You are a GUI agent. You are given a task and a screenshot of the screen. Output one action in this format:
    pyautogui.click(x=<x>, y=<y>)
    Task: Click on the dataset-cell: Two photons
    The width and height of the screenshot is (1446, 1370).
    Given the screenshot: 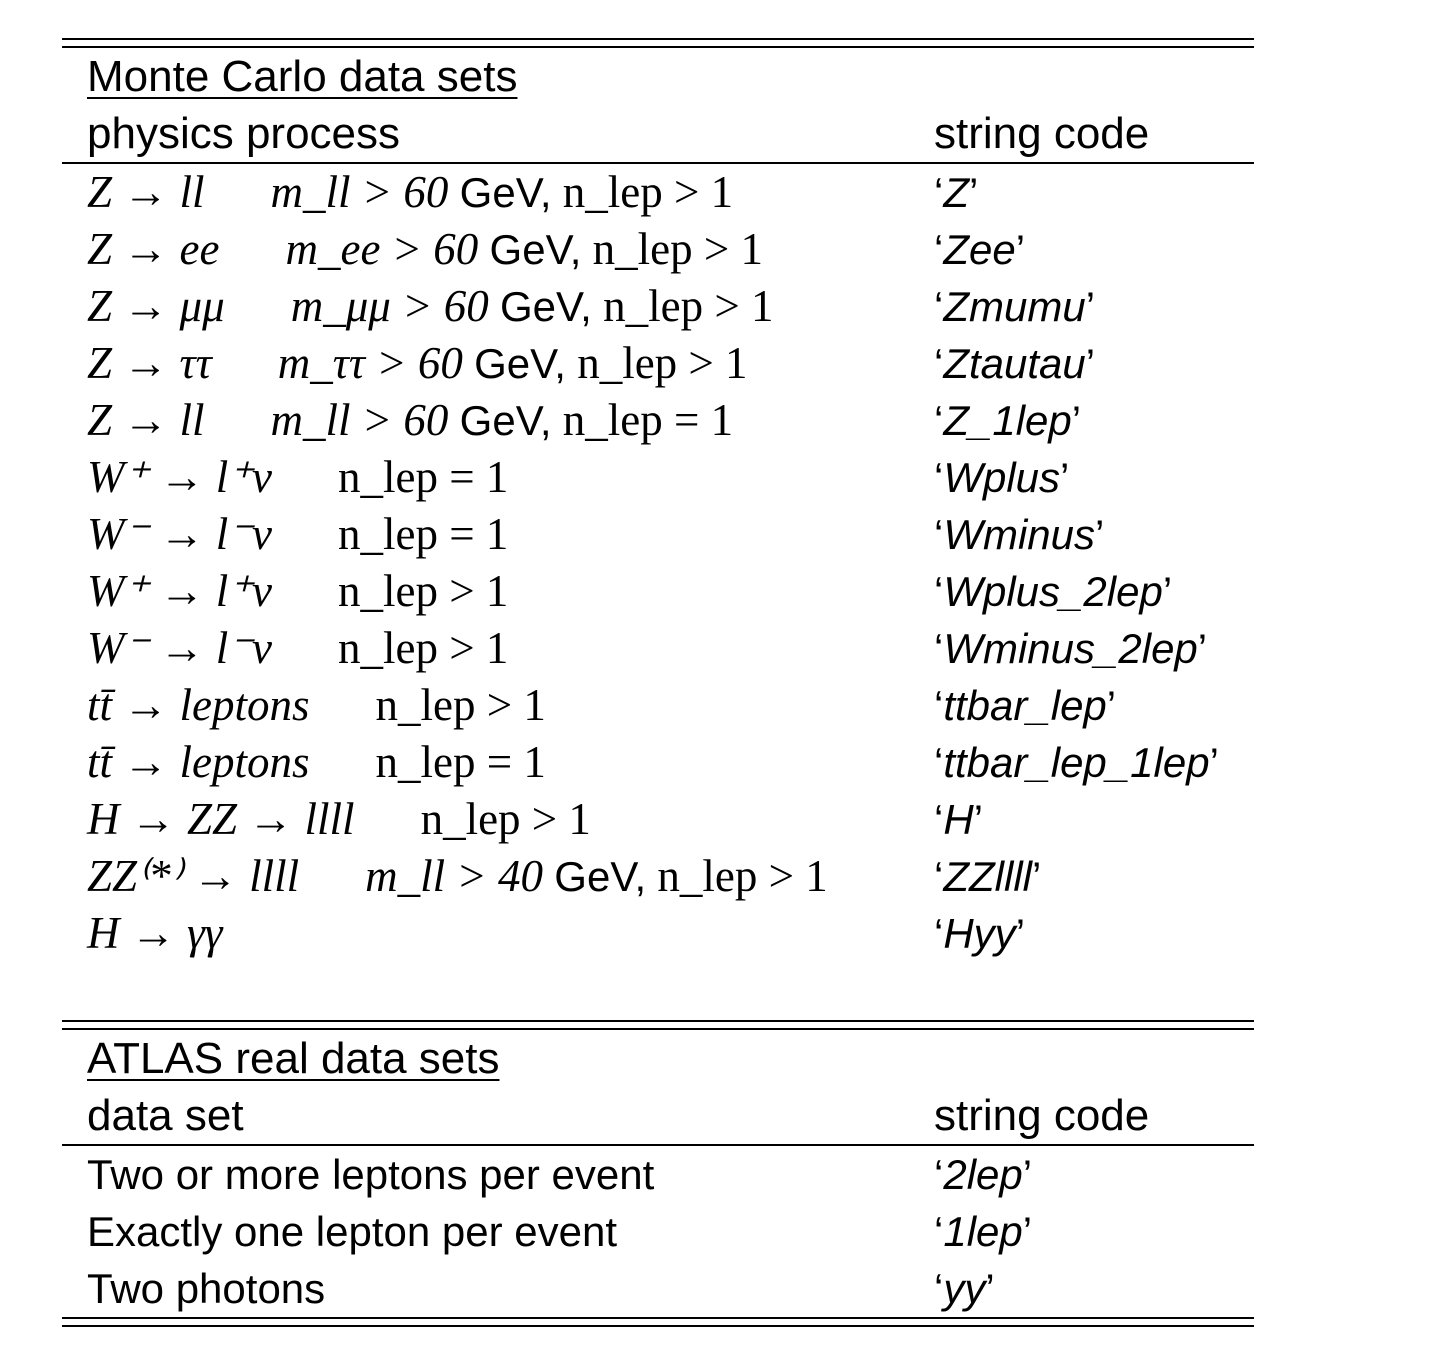 What is the action you would take?
    pyautogui.click(x=206, y=1288)
    